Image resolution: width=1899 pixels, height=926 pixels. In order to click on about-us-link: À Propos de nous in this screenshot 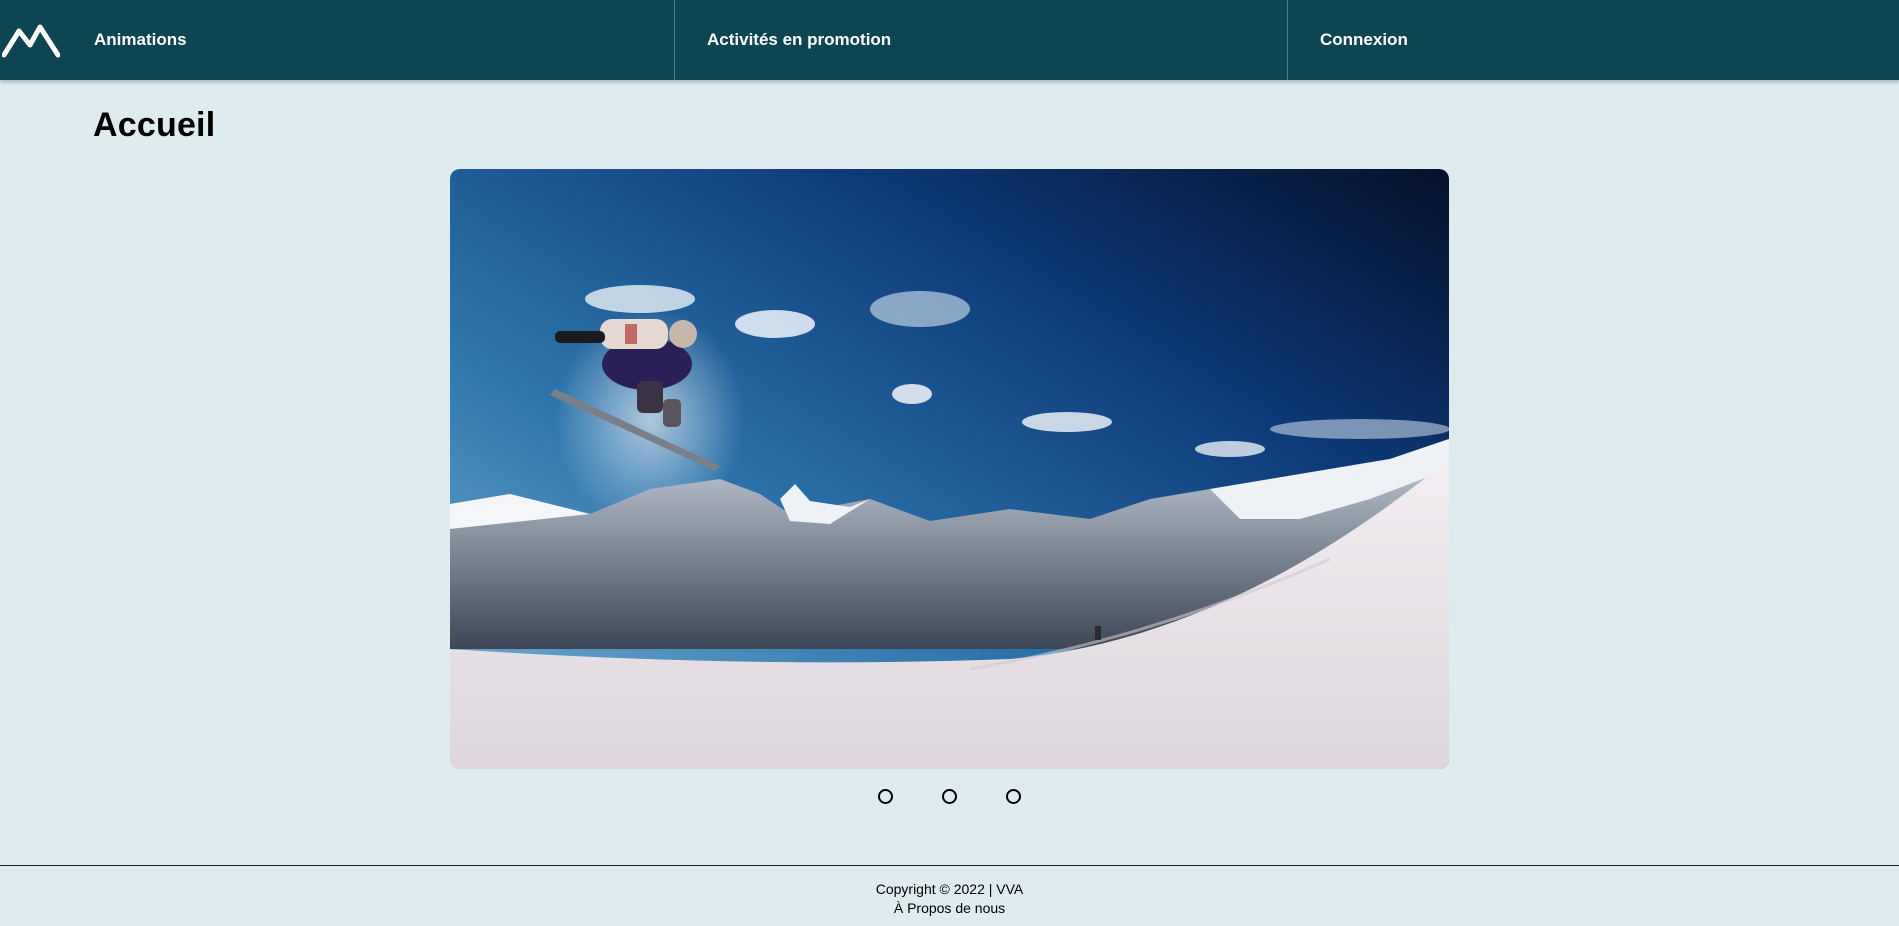, I will do `click(949, 908)`.